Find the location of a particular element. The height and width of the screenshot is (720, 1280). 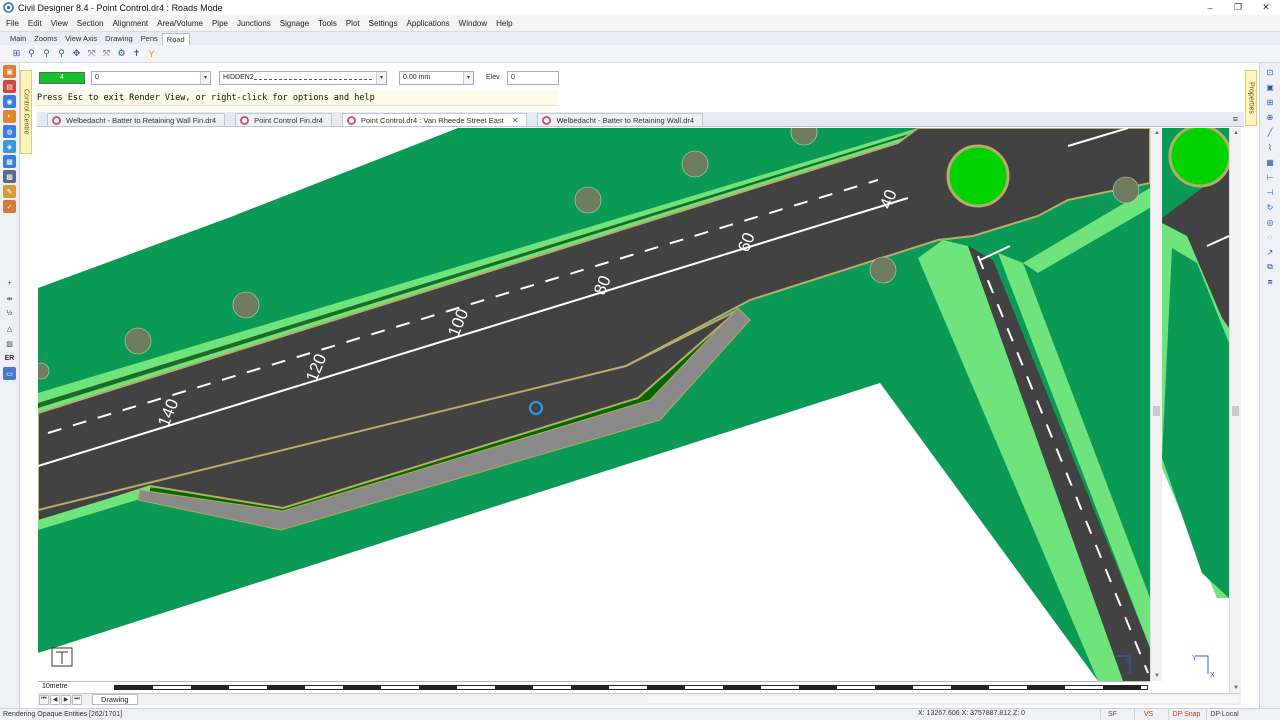

menu-file: File is located at coordinates (12, 23).